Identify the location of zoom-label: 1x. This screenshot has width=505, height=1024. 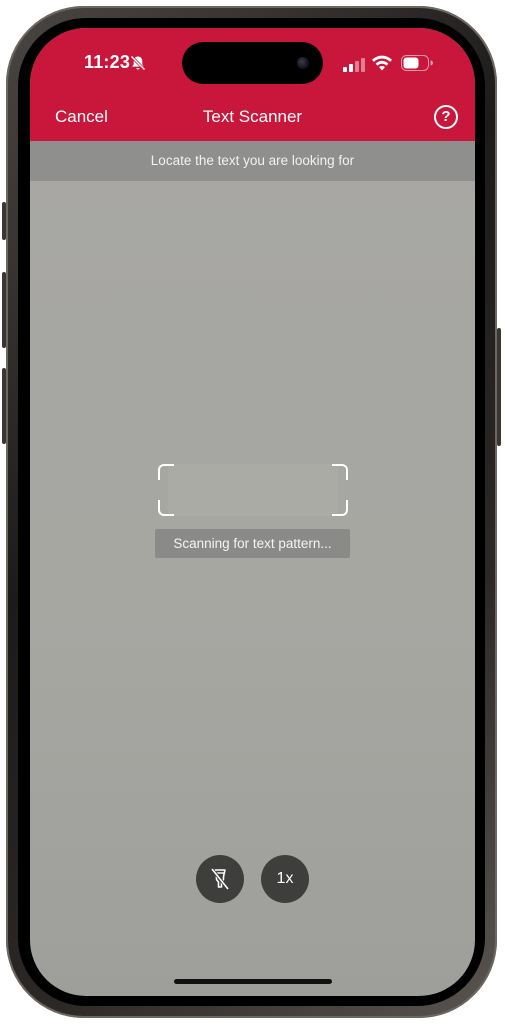
(285, 878).